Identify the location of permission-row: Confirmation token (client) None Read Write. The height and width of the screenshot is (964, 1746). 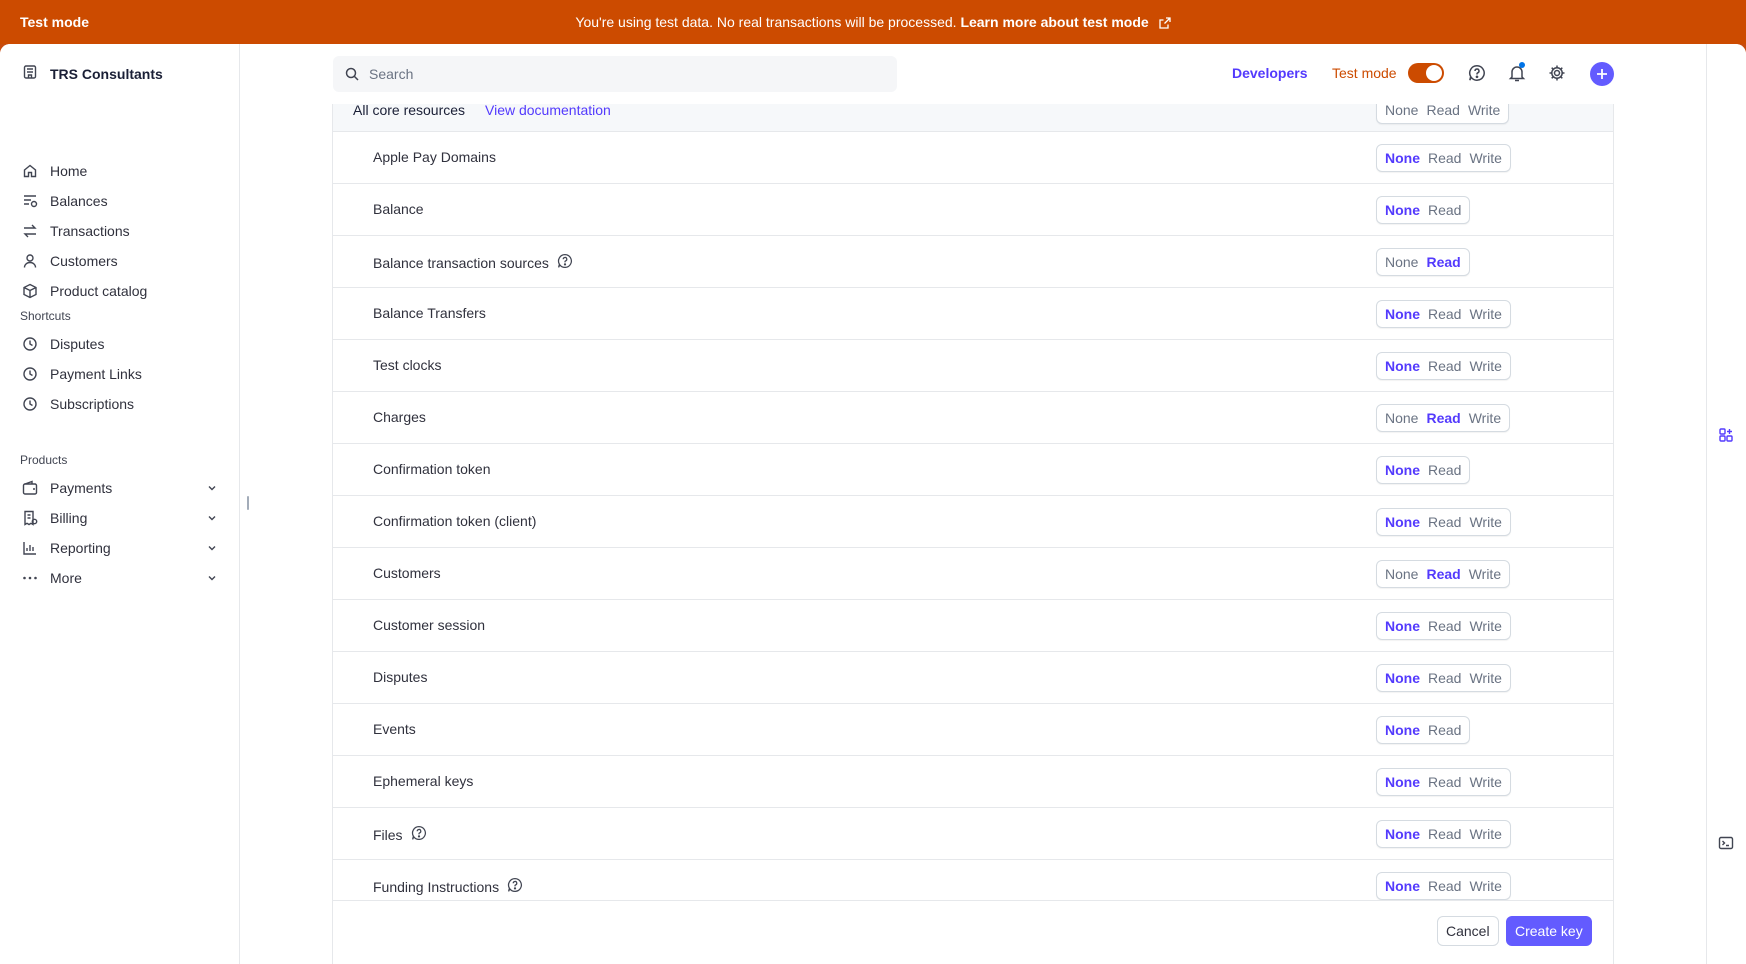
(973, 522).